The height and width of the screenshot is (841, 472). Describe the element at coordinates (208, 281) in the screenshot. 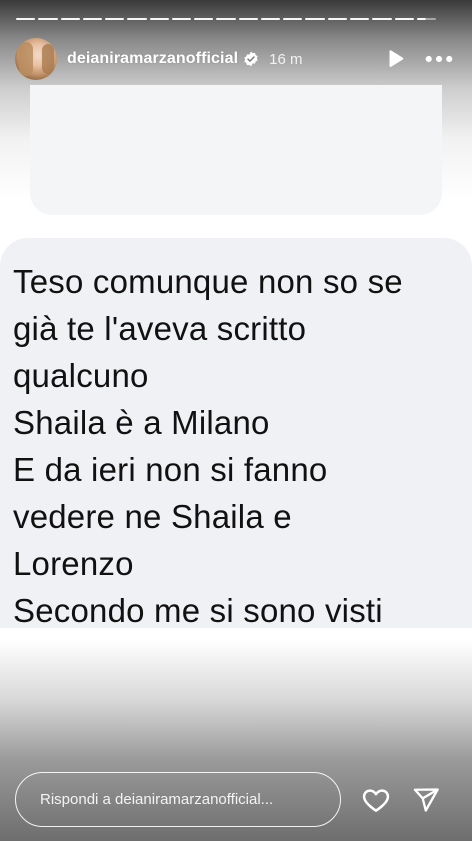

I see `message-line: Teso comunque non so se` at that location.